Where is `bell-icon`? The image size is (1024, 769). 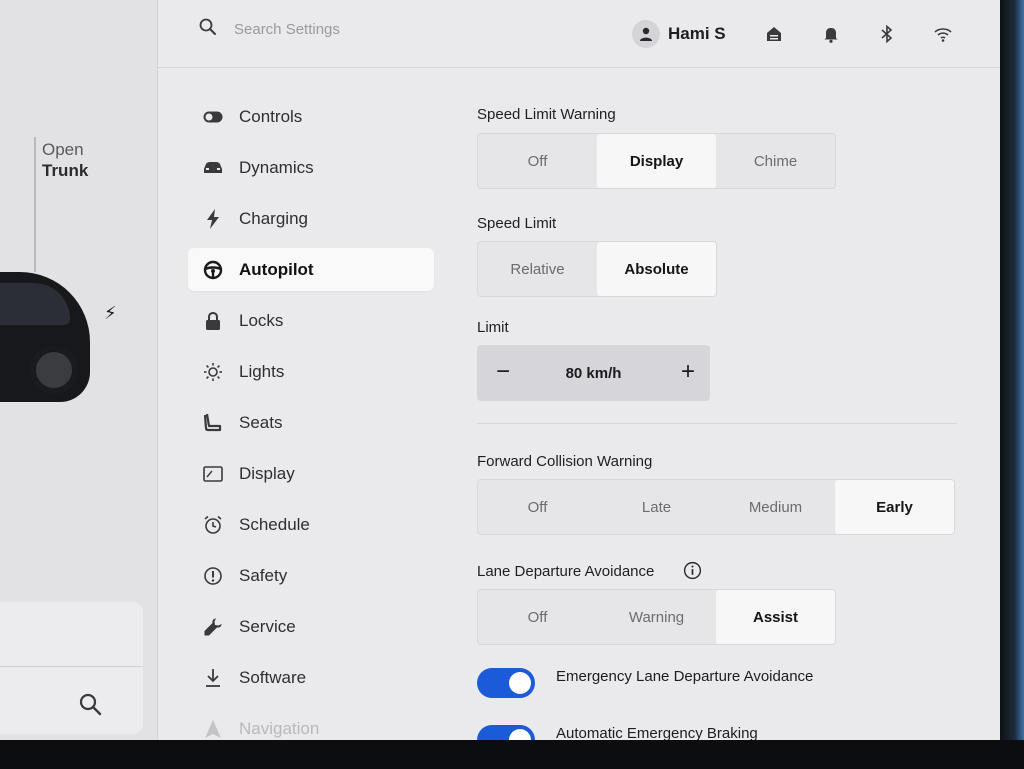
bell-icon is located at coordinates (831, 34).